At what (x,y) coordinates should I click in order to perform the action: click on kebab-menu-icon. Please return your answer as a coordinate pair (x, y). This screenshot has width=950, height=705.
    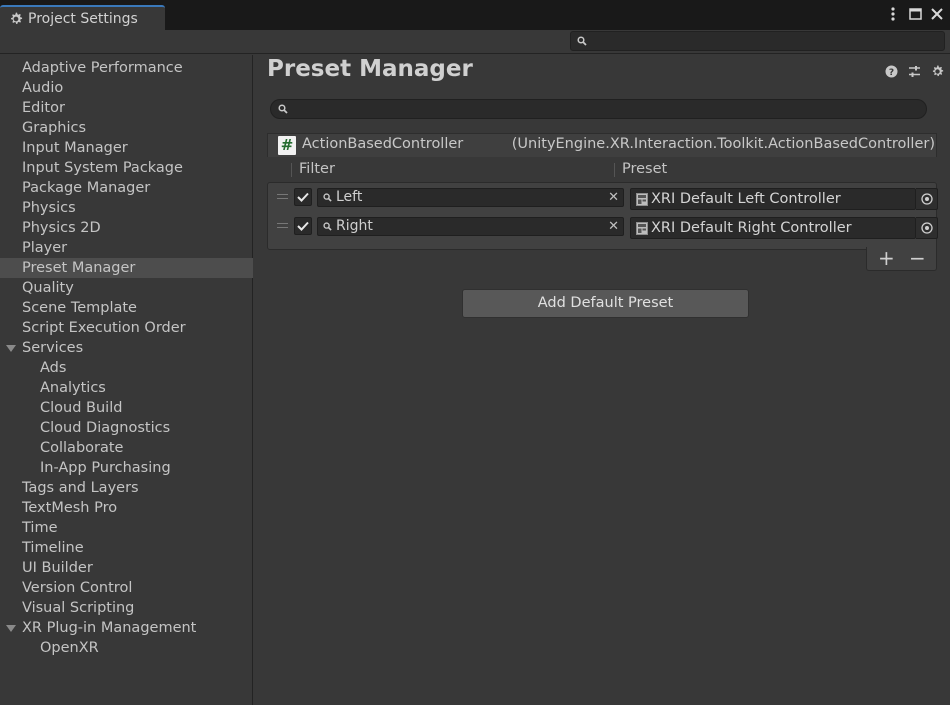
    Looking at the image, I should click on (893, 14).